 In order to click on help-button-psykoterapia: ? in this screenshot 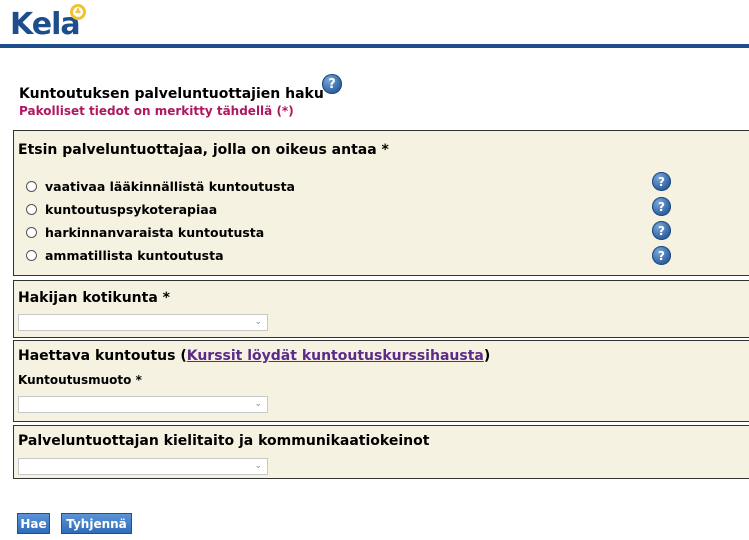, I will do `click(661, 206)`.